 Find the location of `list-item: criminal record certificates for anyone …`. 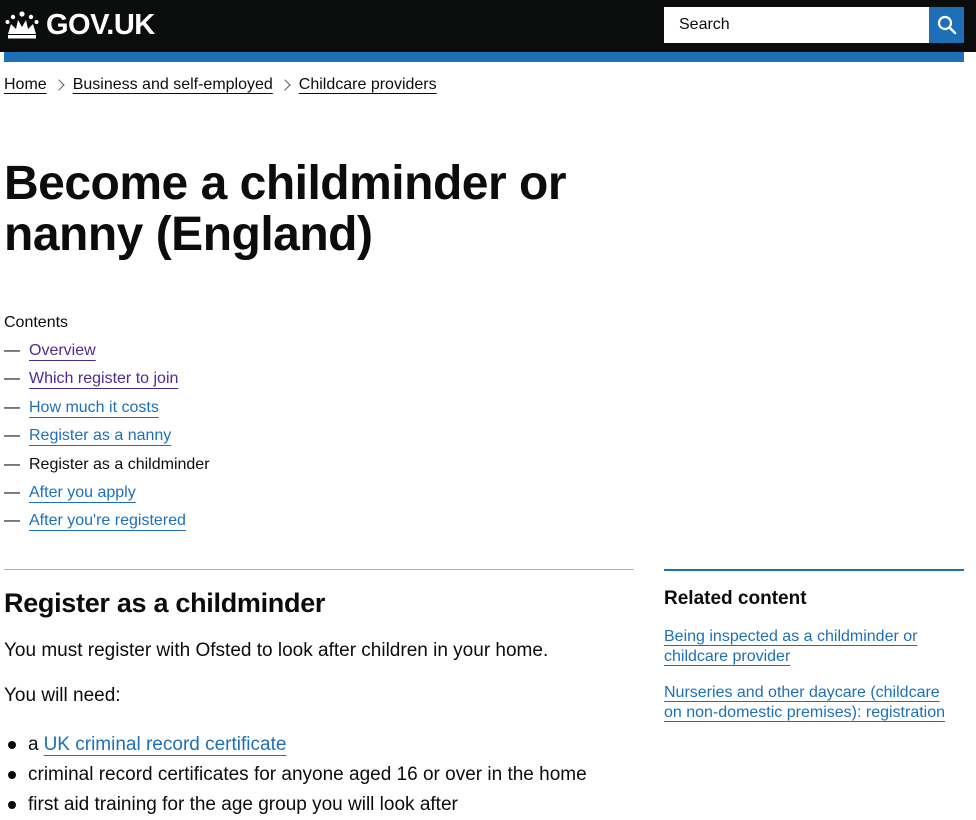

list-item: criminal record certificates for anyone … is located at coordinates (295, 775).